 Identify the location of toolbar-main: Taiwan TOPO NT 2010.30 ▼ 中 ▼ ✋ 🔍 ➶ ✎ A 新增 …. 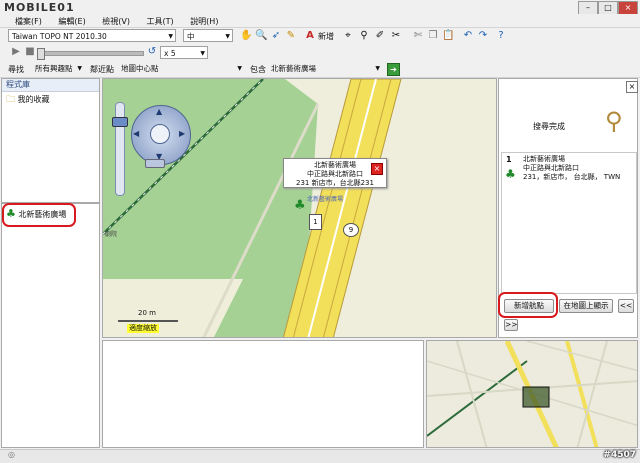
(320, 36).